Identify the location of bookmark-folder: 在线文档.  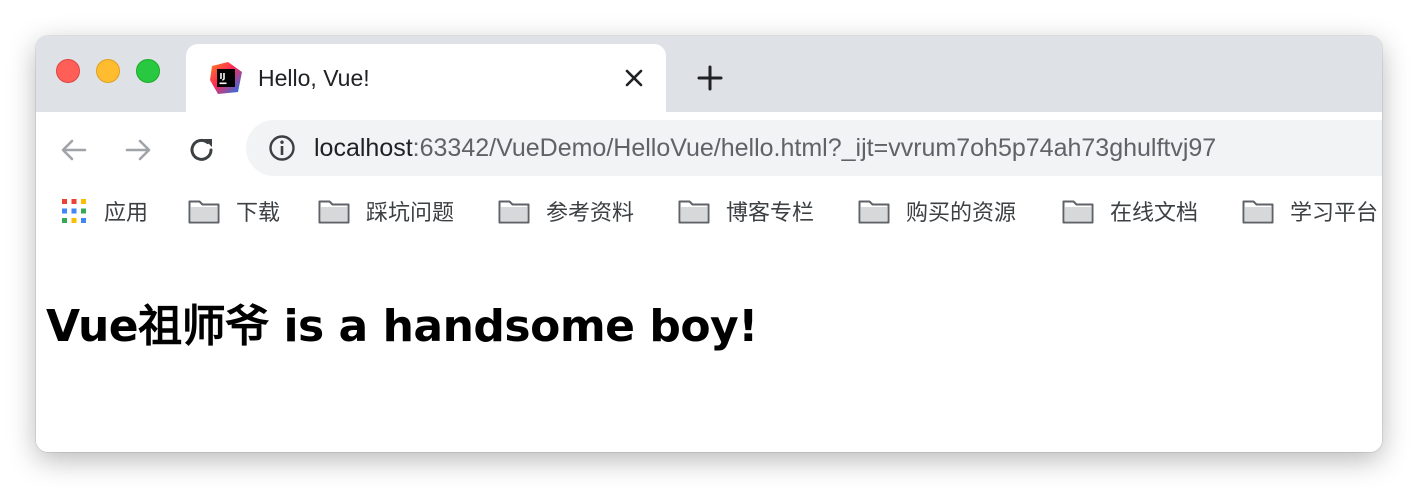
(1130, 211).